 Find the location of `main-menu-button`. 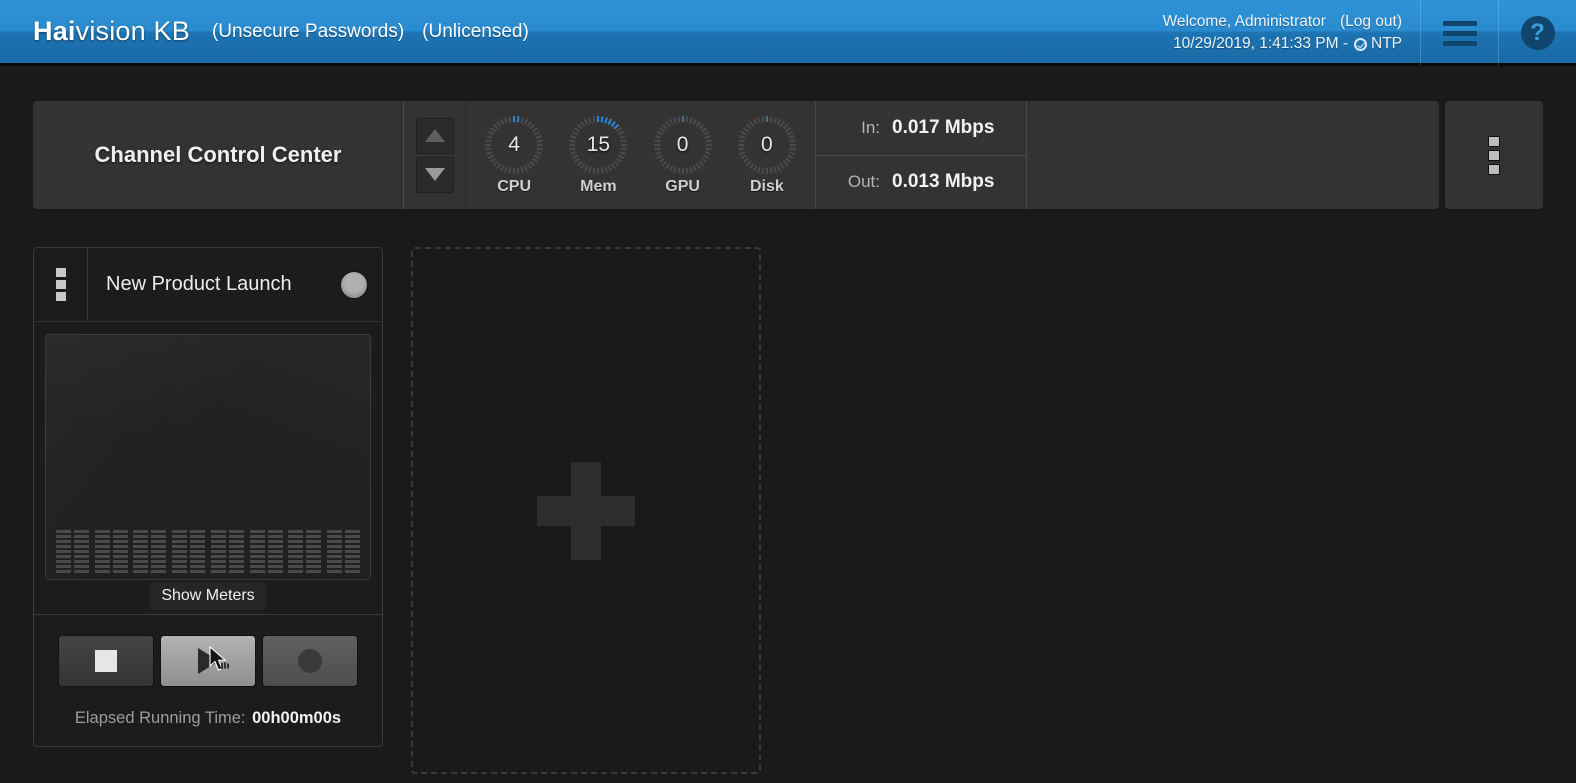

main-menu-button is located at coordinates (1459, 33).